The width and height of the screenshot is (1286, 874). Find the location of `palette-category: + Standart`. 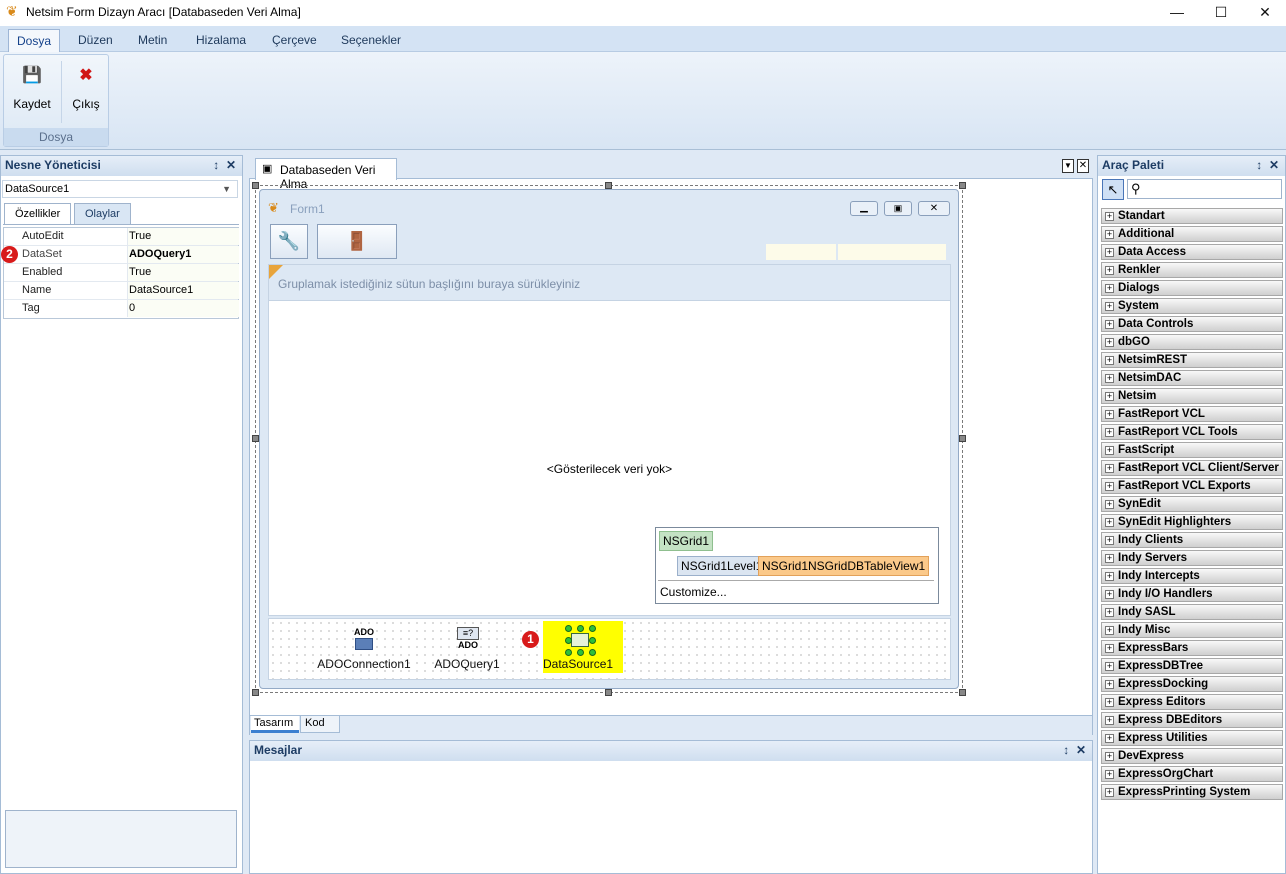

palette-category: + Standart is located at coordinates (1192, 216).